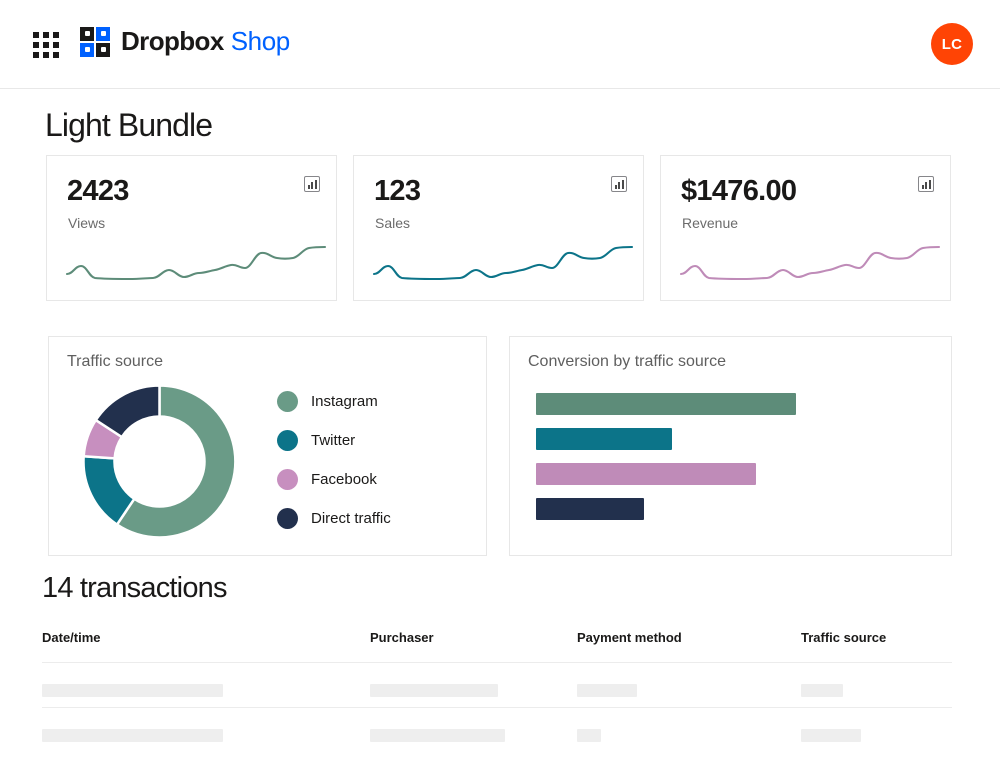 This screenshot has height=758, width=1000. I want to click on bar-row-instagram, so click(666, 410).